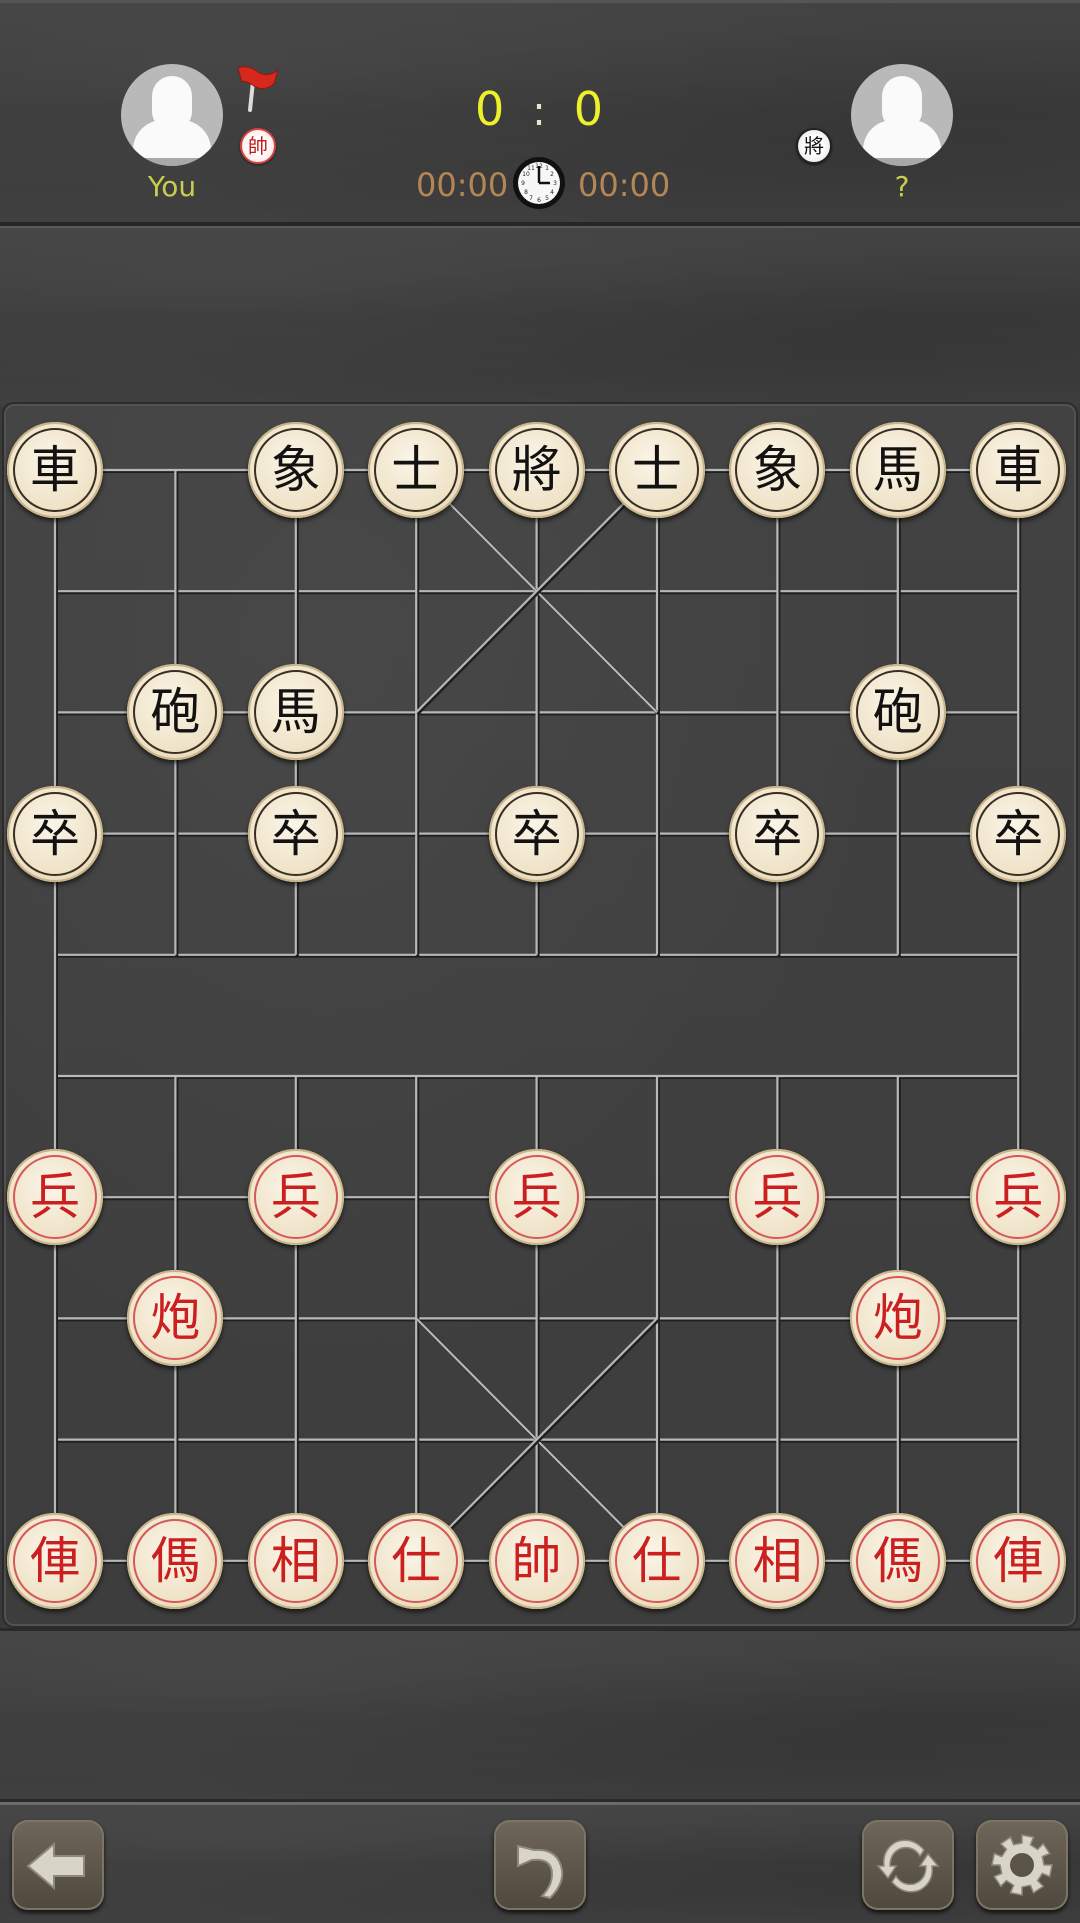 The image size is (1080, 1923). I want to click on red-flag-icon, so click(259, 88).